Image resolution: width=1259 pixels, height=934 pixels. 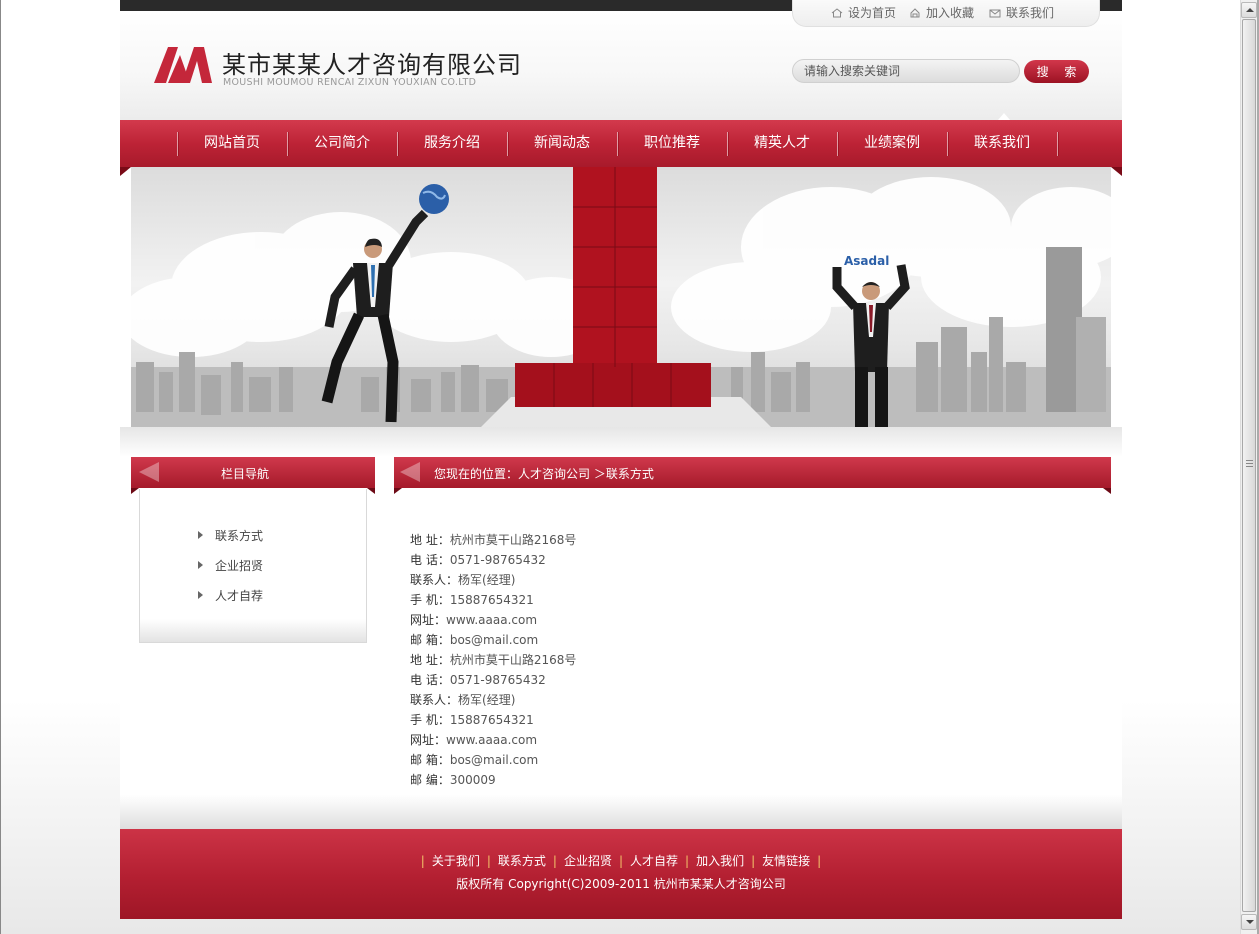 What do you see at coordinates (230, 565) in the screenshot?
I see `sidebar-item-recruit: 企业招贤` at bounding box center [230, 565].